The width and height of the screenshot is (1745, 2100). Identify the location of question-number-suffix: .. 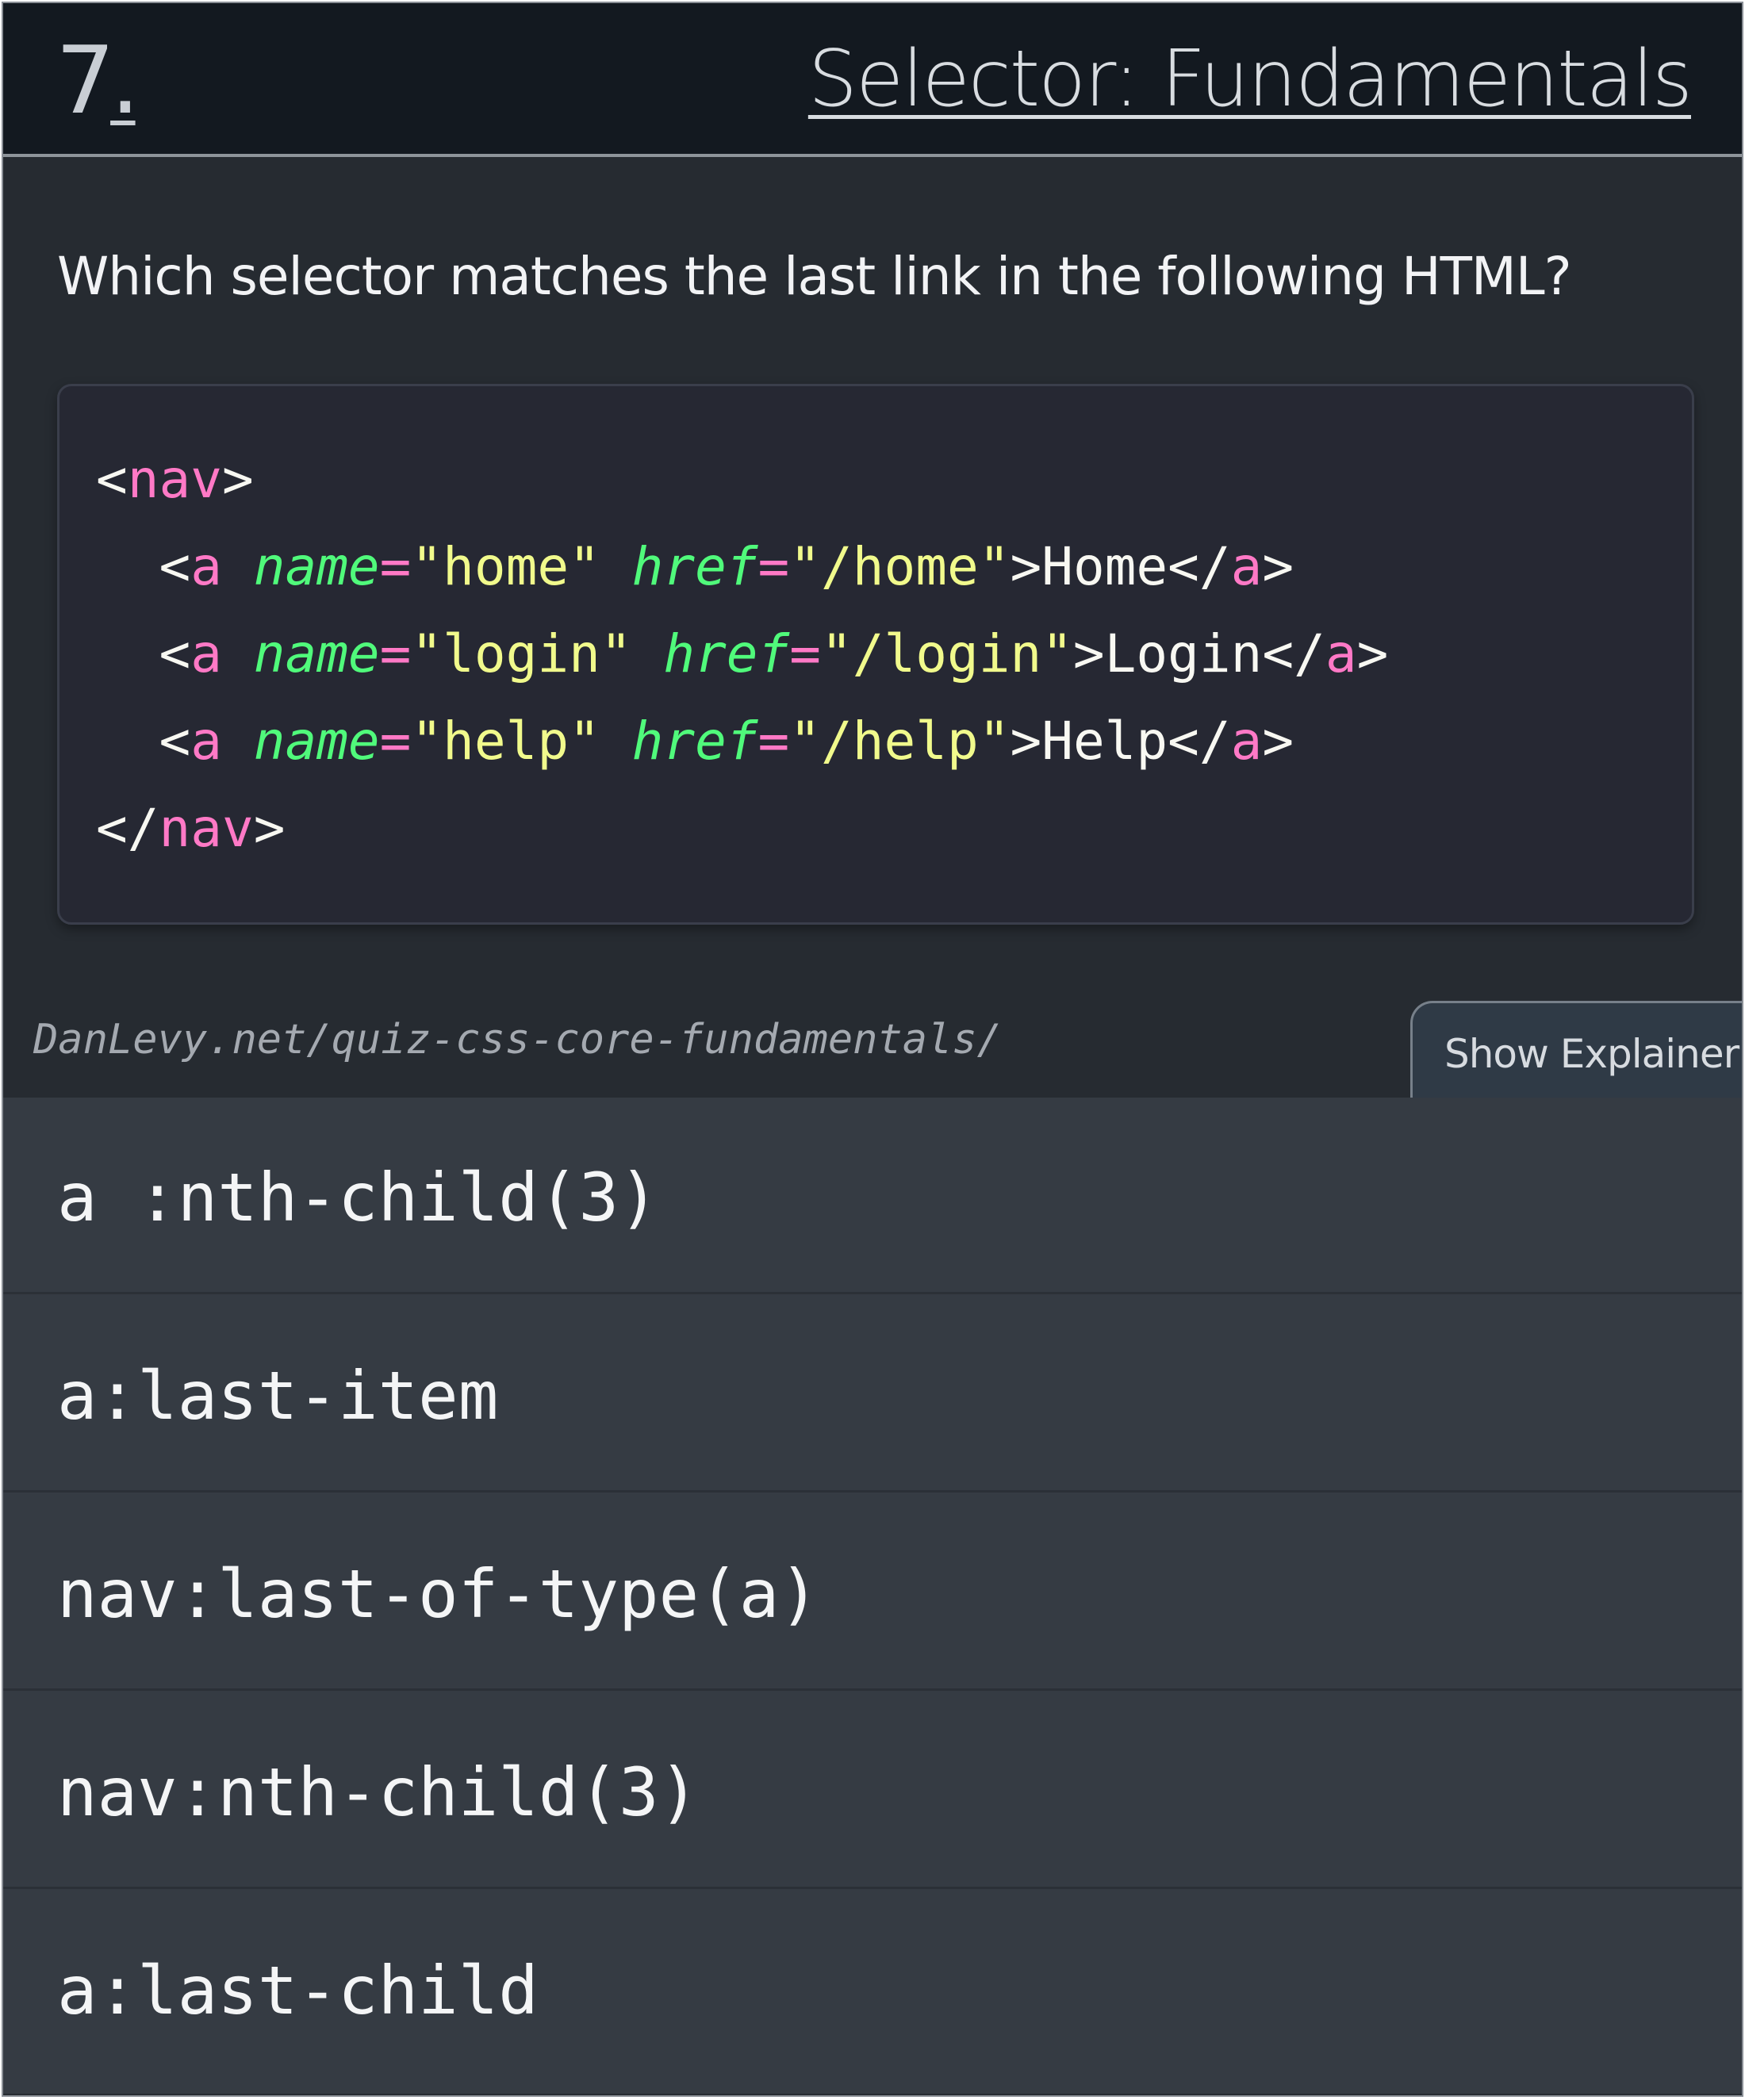
(125, 80).